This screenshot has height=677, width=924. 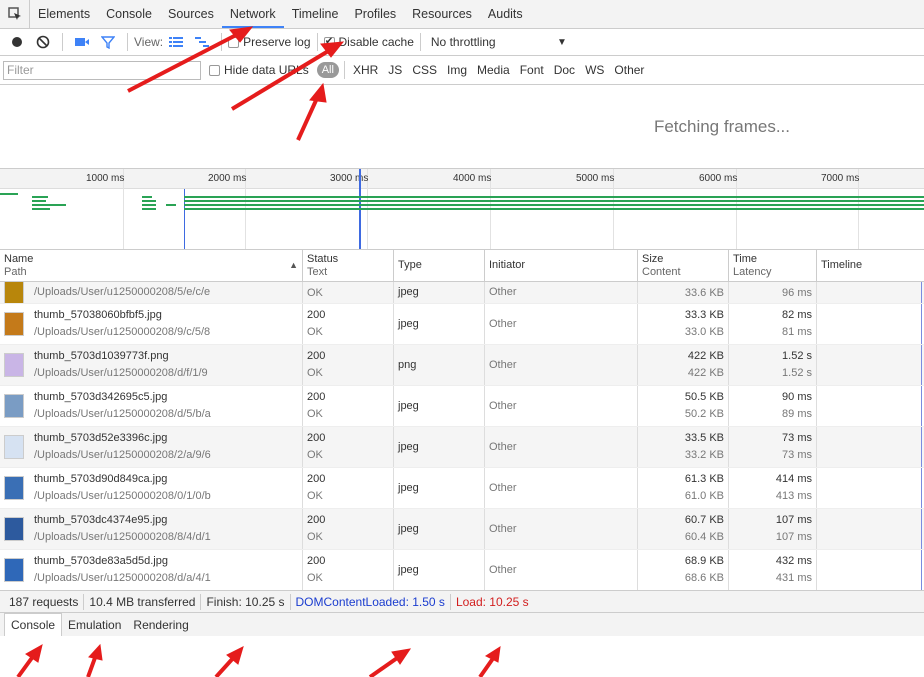 What do you see at coordinates (315, 14) in the screenshot?
I see `tab-timeline: Timeline` at bounding box center [315, 14].